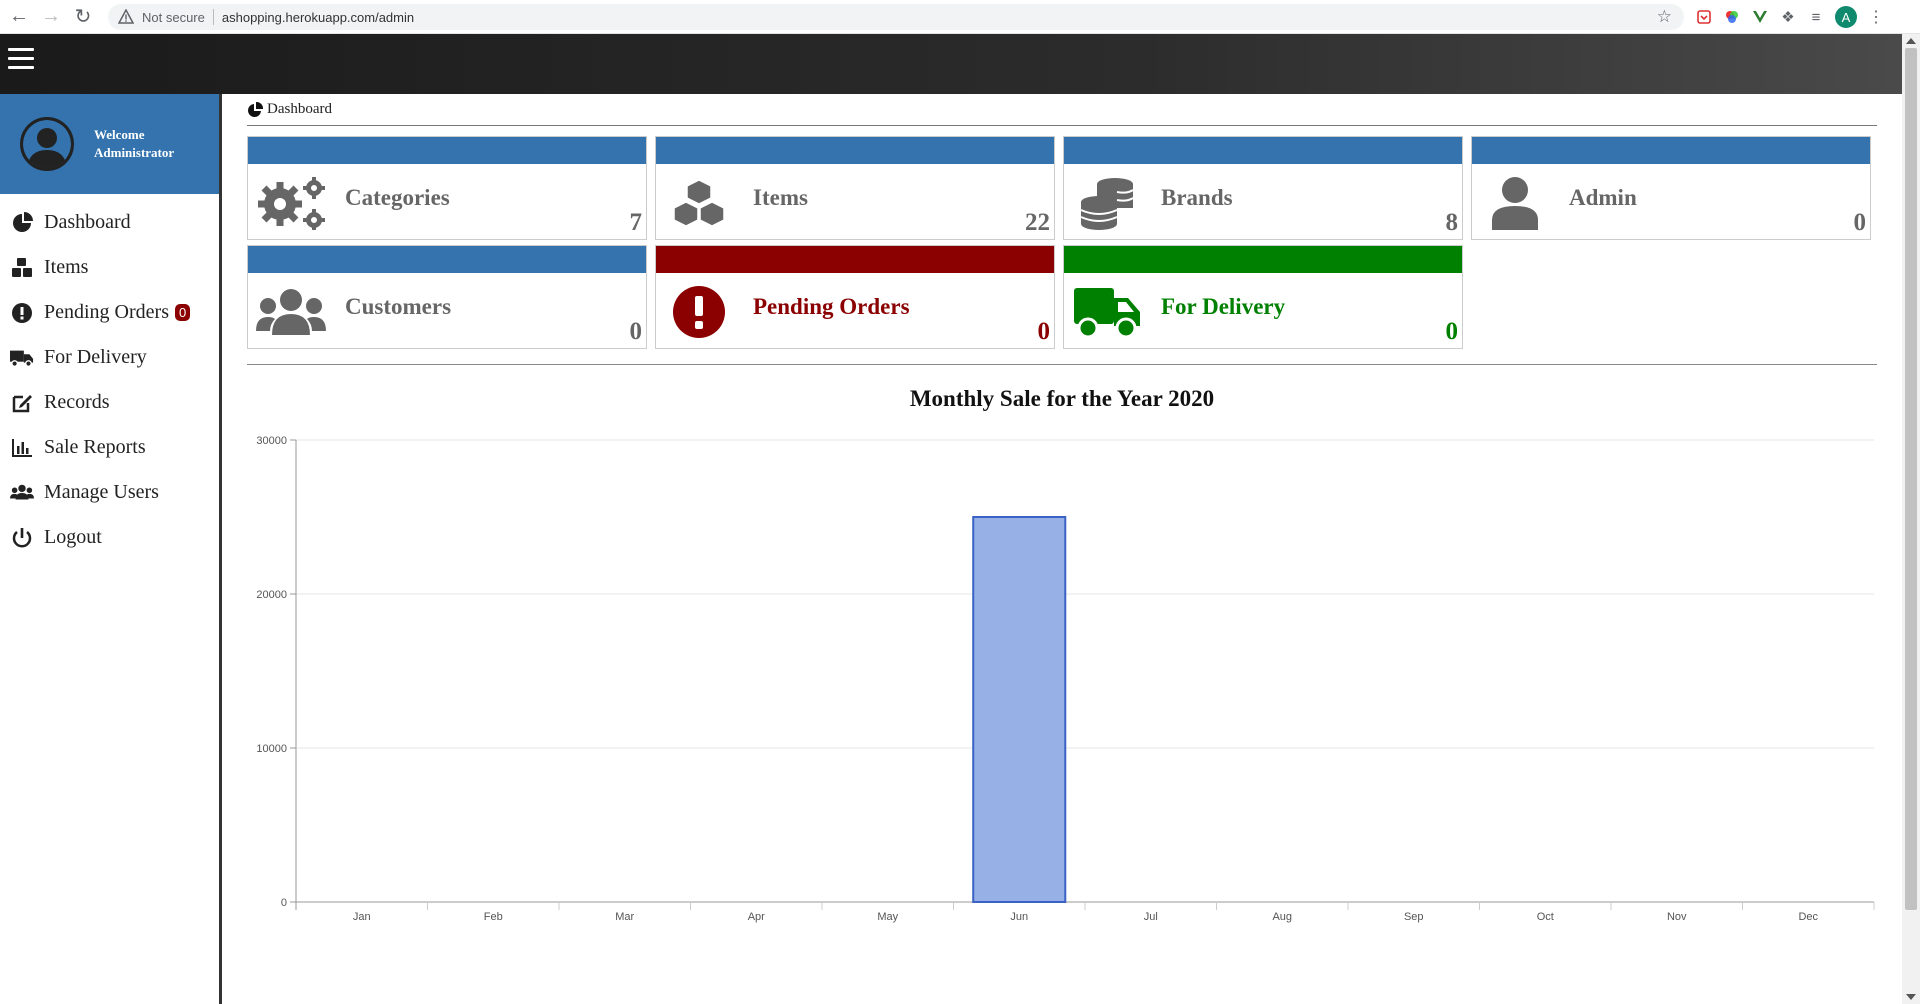 Image resolution: width=1920 pixels, height=1004 pixels. I want to click on sidebar-item-label: Sale Reports, so click(95, 447).